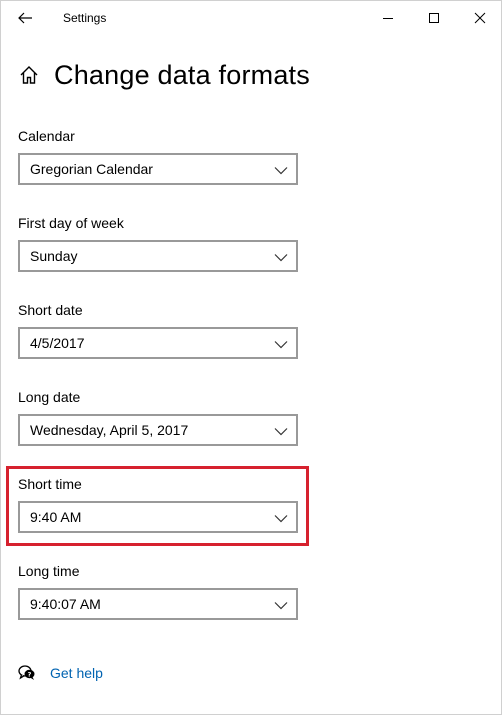 Image resolution: width=502 pixels, height=715 pixels. I want to click on back-arrow-icon, so click(25, 18).